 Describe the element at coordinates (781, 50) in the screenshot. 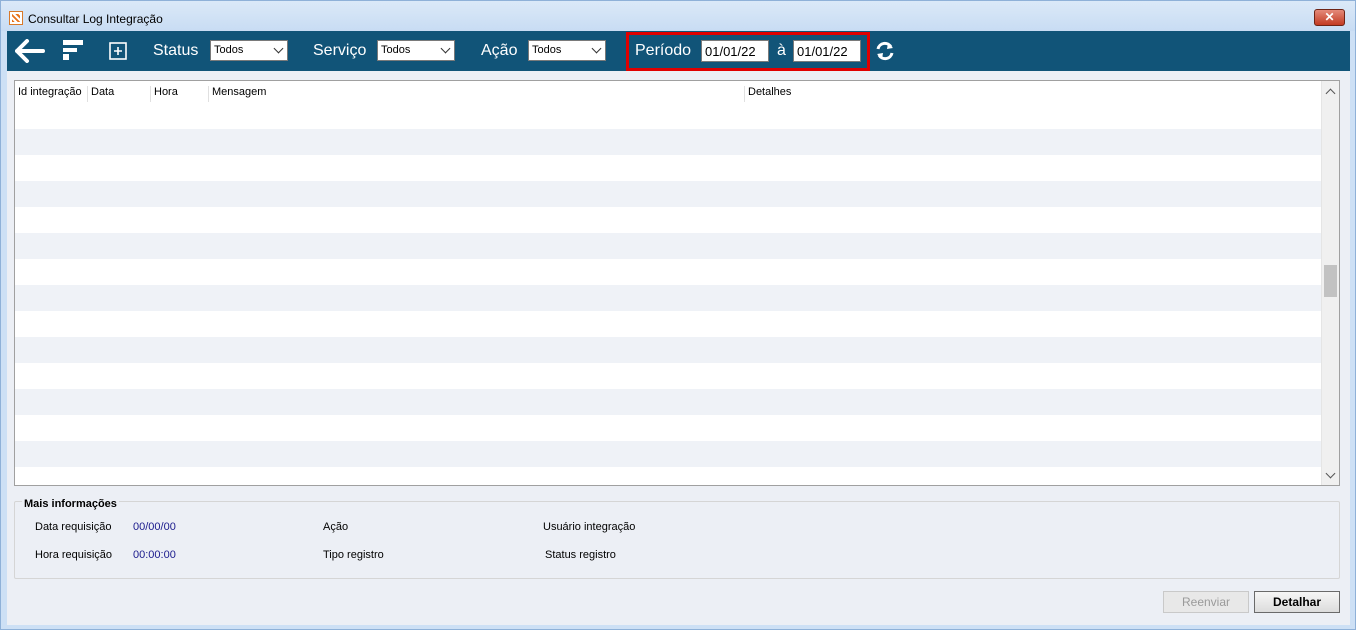

I see `periodo-separator: à` at that location.